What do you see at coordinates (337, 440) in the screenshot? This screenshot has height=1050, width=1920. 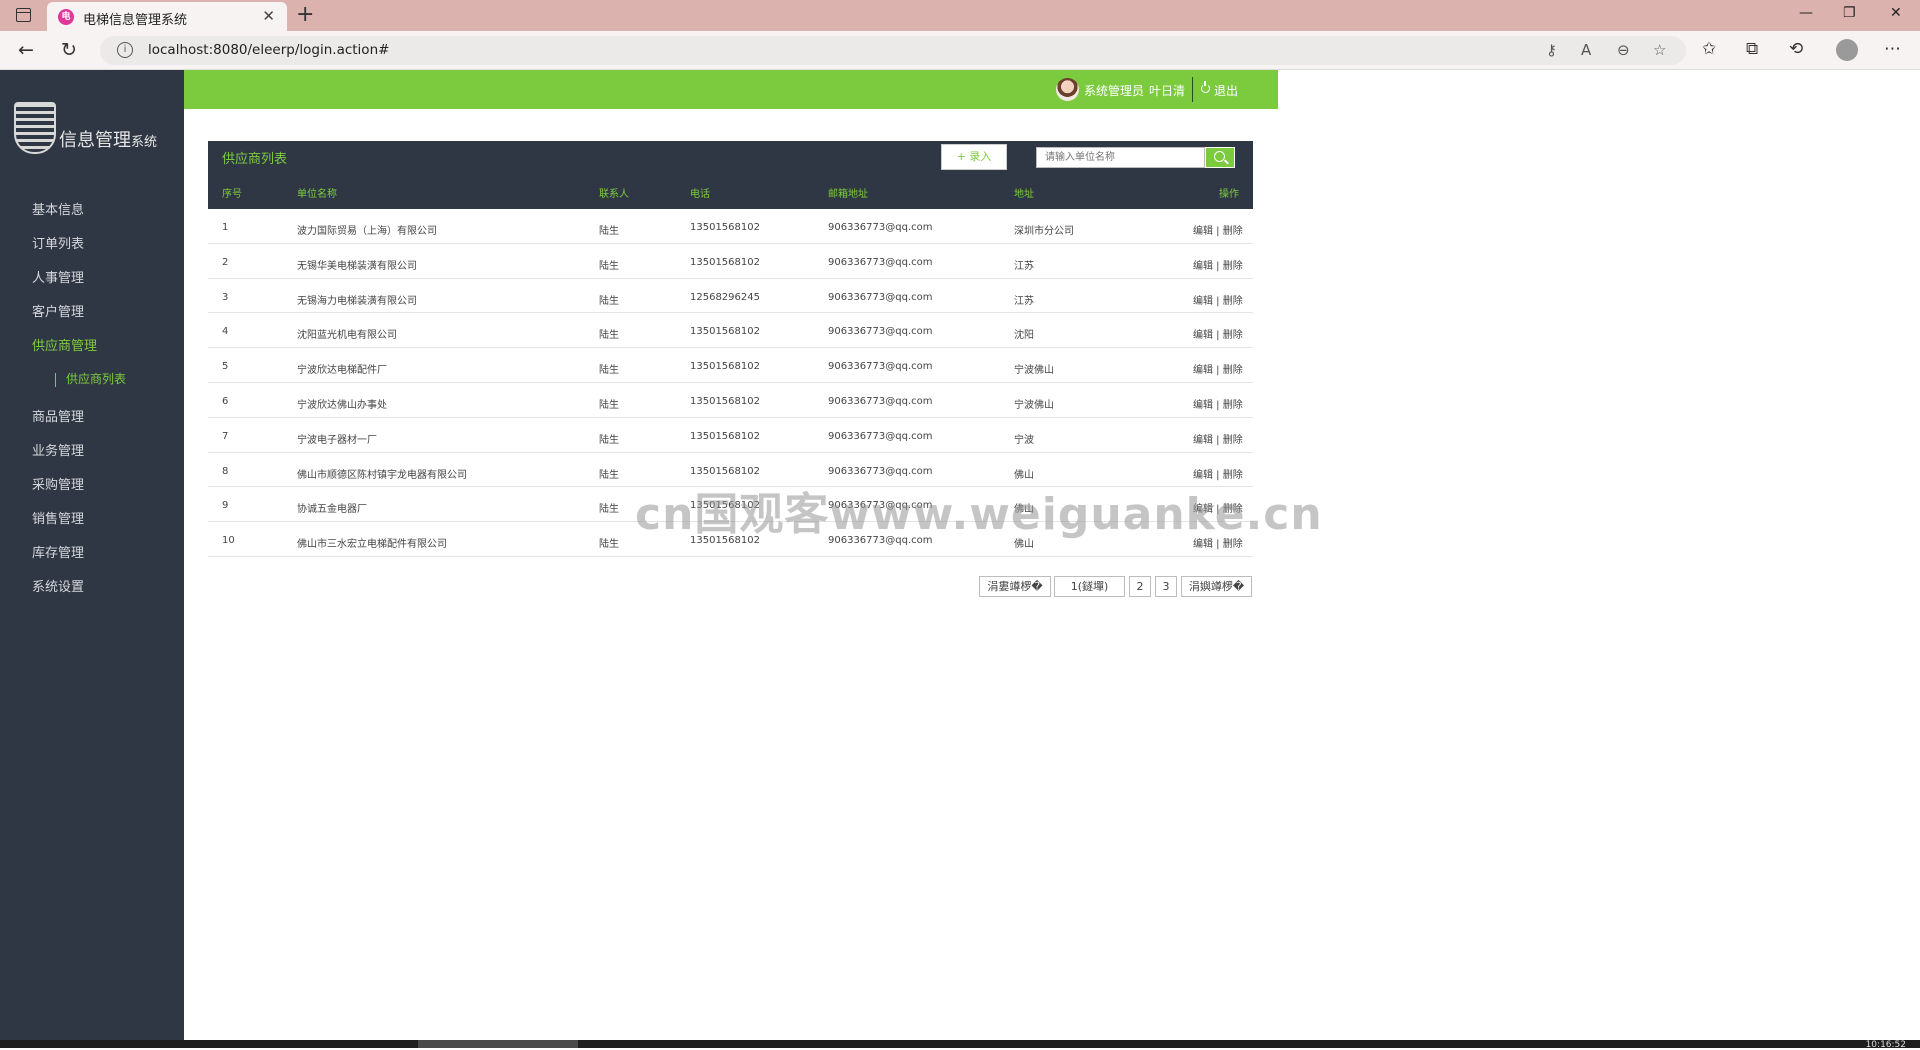 I see `cell-name: 宁波电子器材一厂` at bounding box center [337, 440].